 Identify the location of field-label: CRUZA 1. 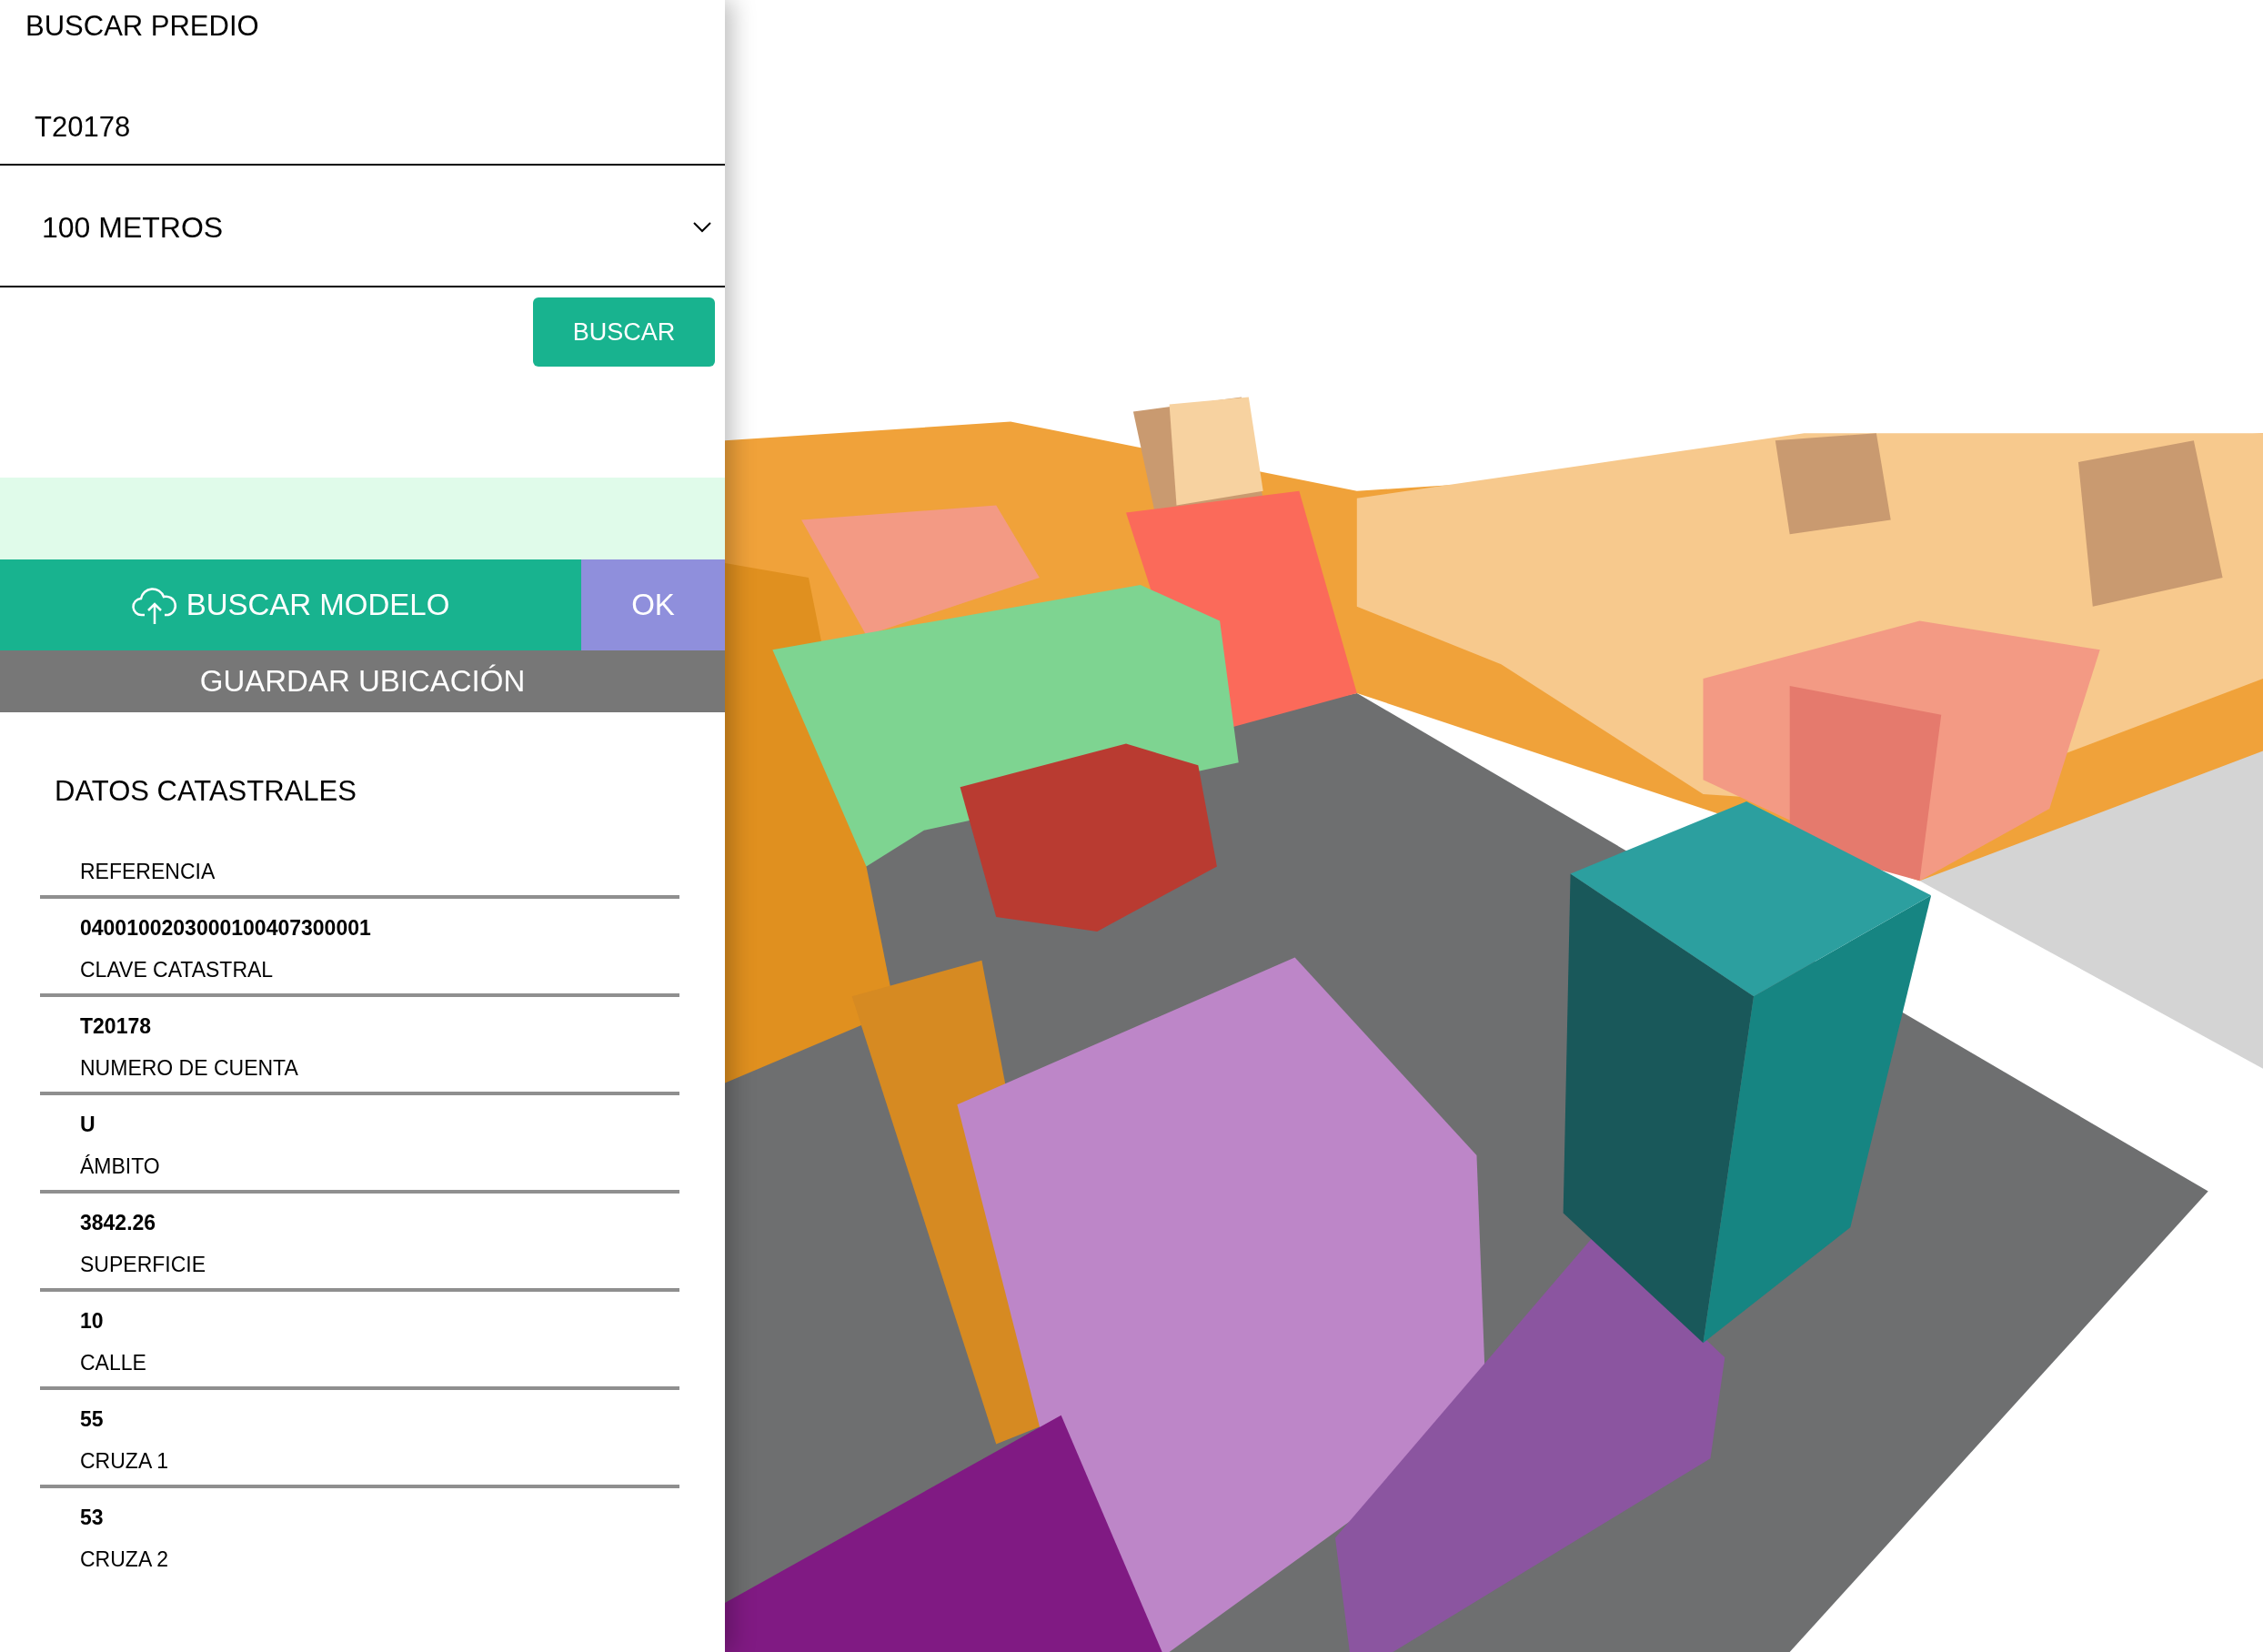
(125, 1461).